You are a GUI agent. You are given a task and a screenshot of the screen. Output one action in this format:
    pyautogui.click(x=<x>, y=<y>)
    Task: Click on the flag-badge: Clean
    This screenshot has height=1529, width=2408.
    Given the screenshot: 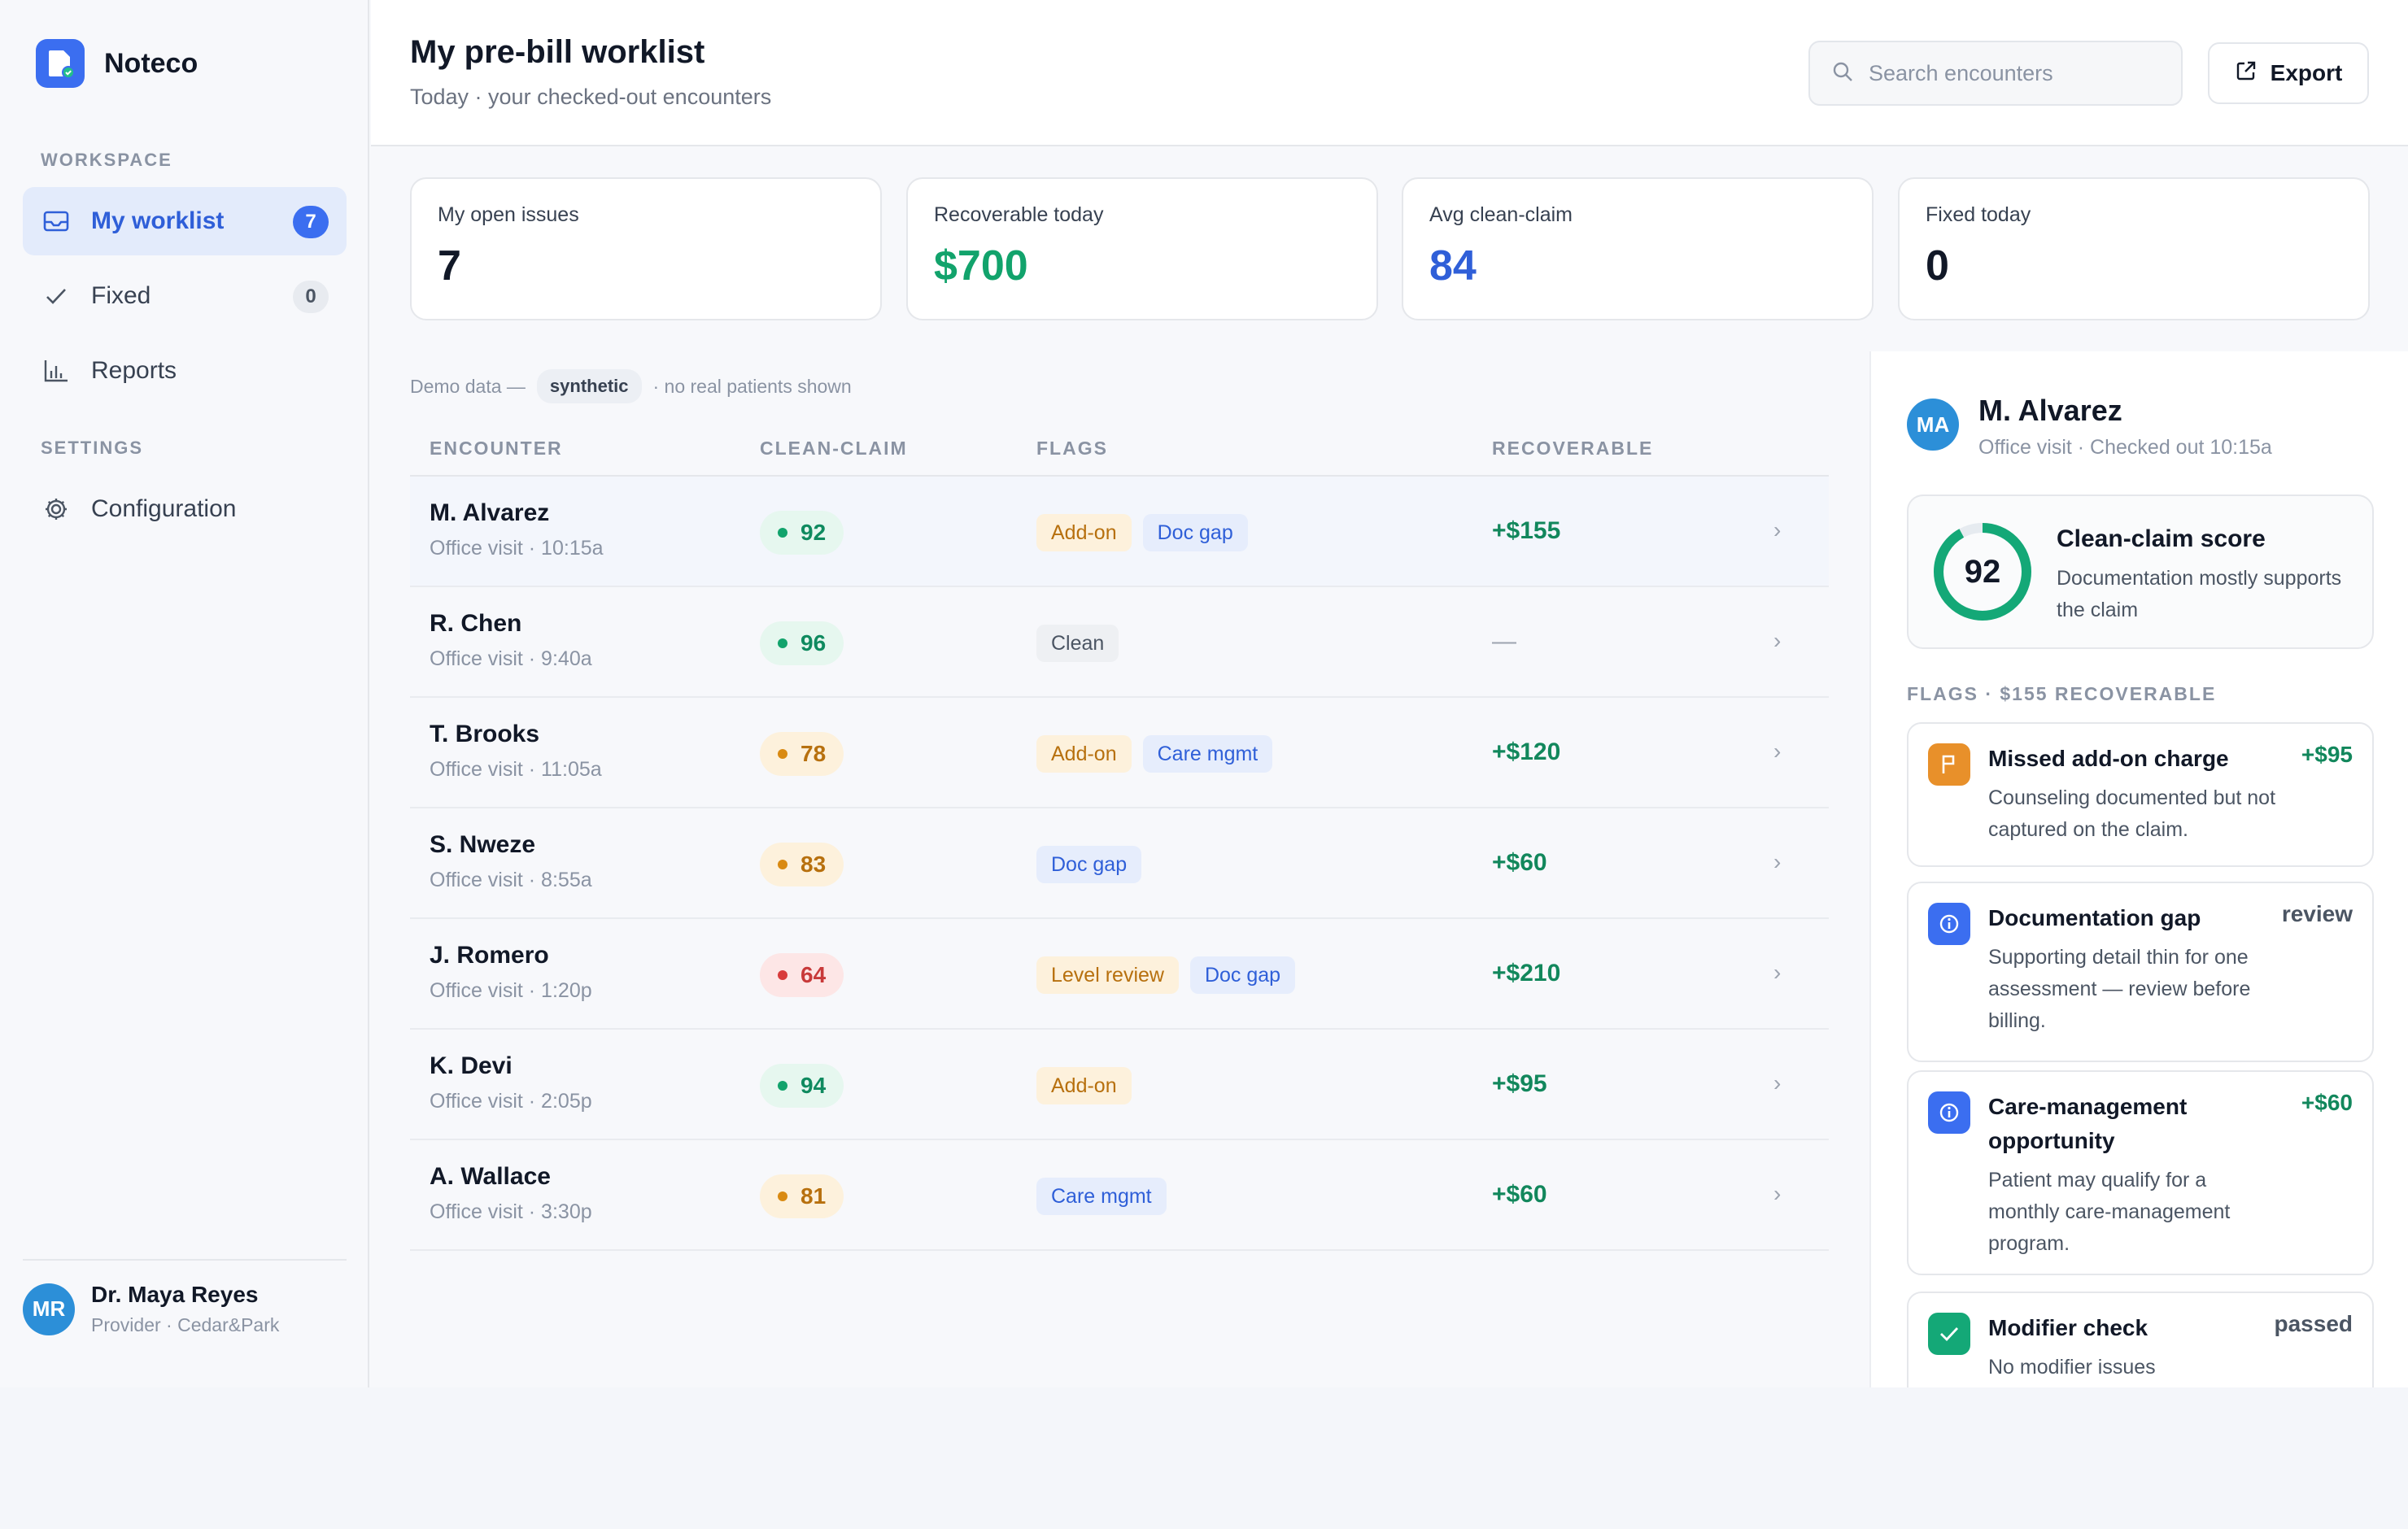 What is the action you would take?
    pyautogui.click(x=1078, y=643)
    